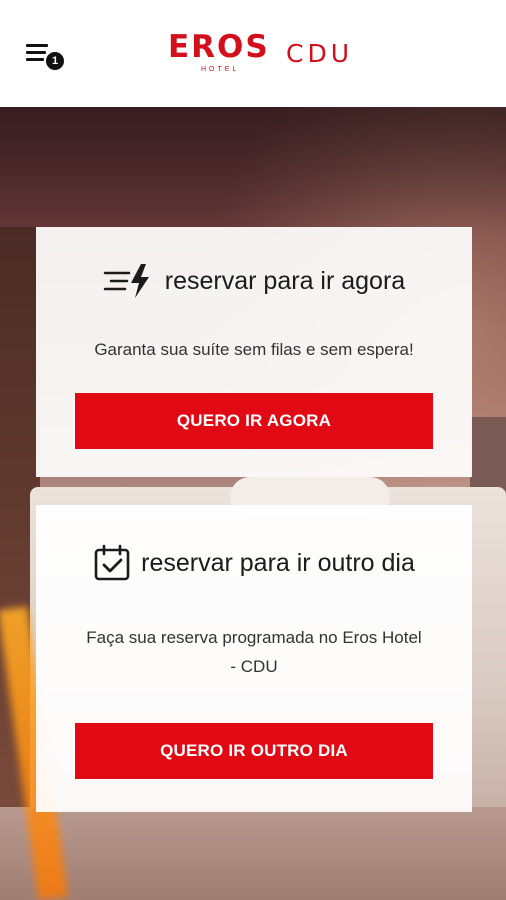 The height and width of the screenshot is (900, 506). What do you see at coordinates (320, 53) in the screenshot?
I see `logo-unit-text: CDU` at bounding box center [320, 53].